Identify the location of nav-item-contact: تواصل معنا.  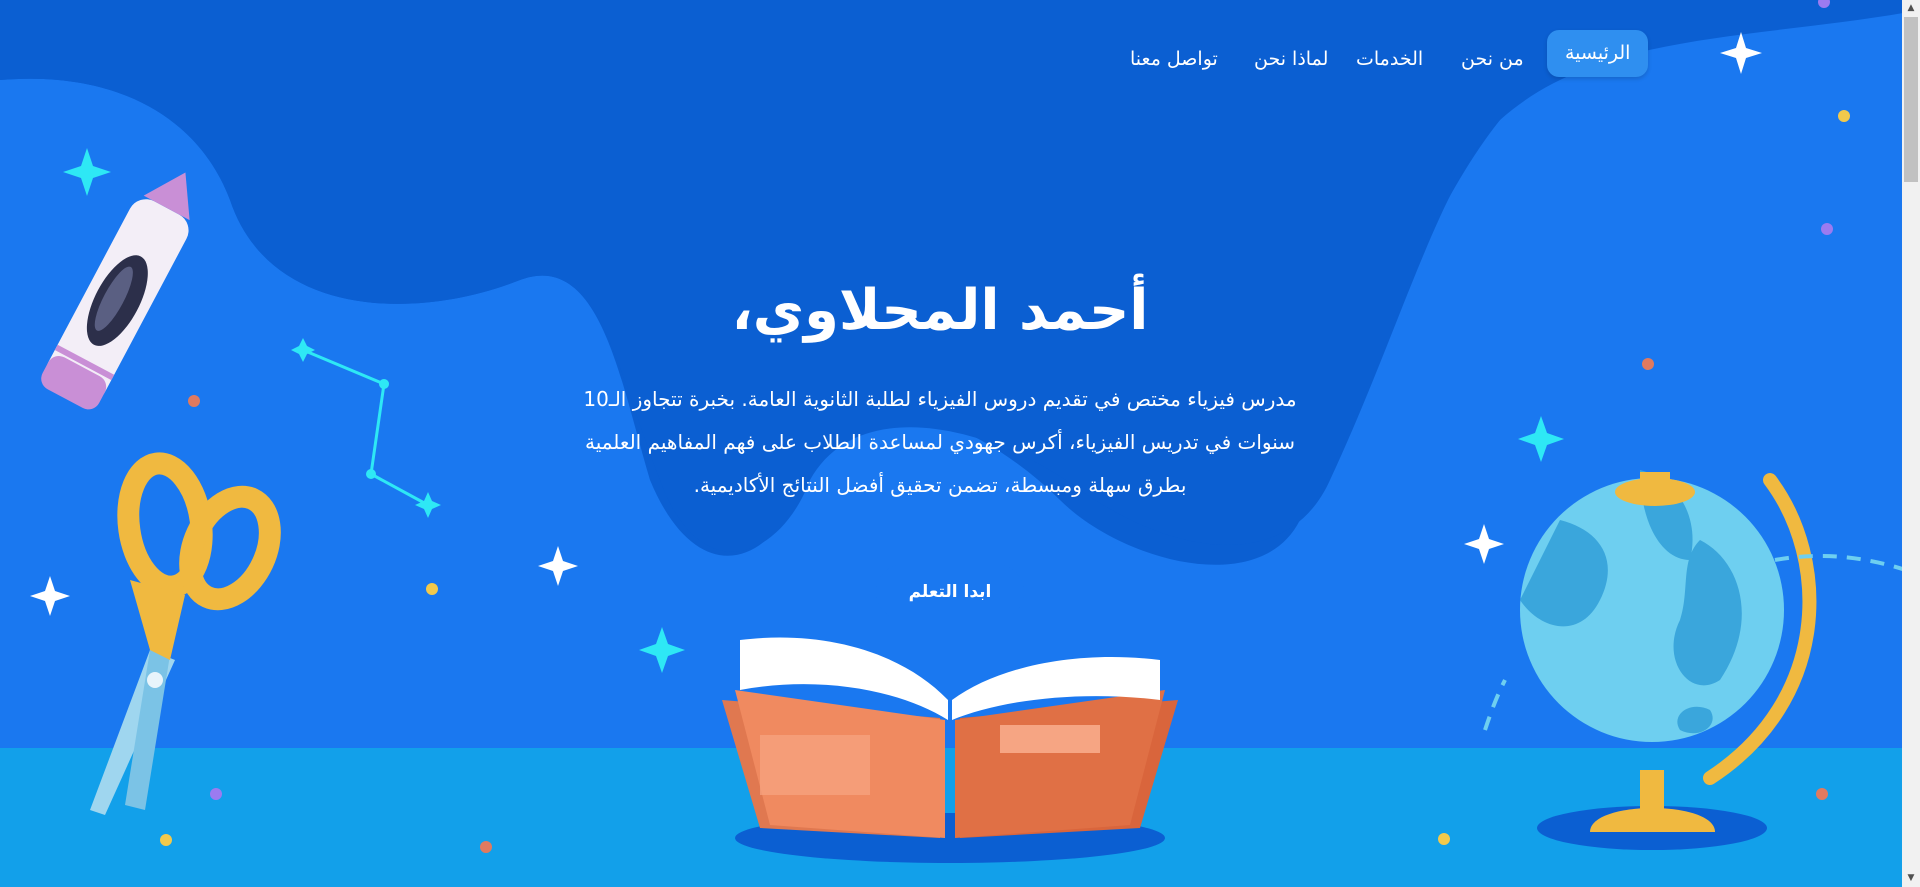
(1174, 59).